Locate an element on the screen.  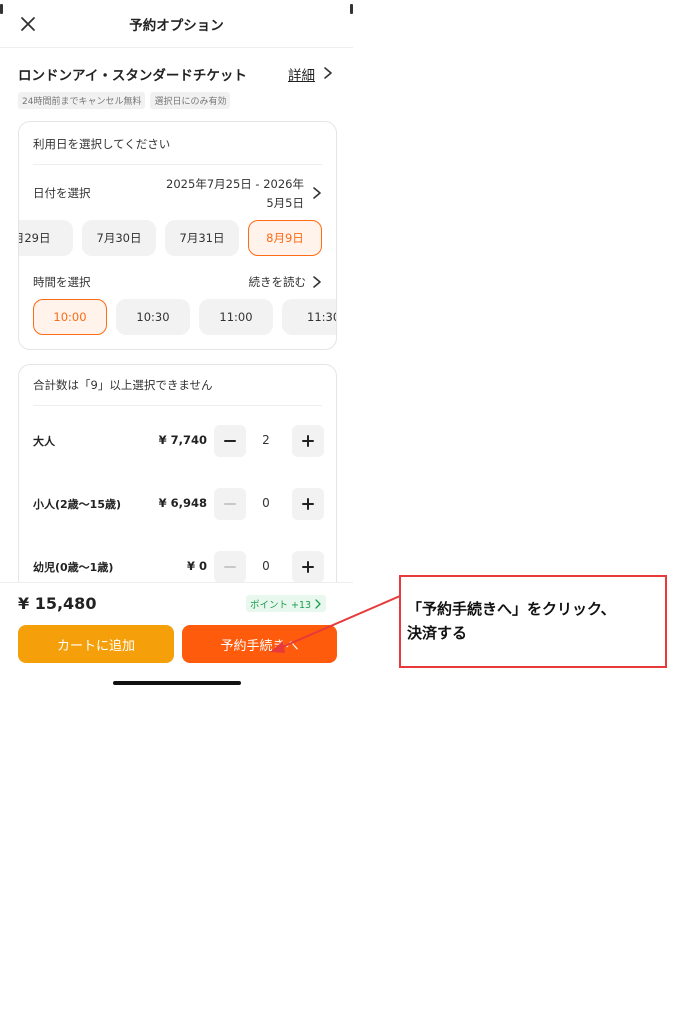
time-option-label: 10:30 is located at coordinates (153, 317).